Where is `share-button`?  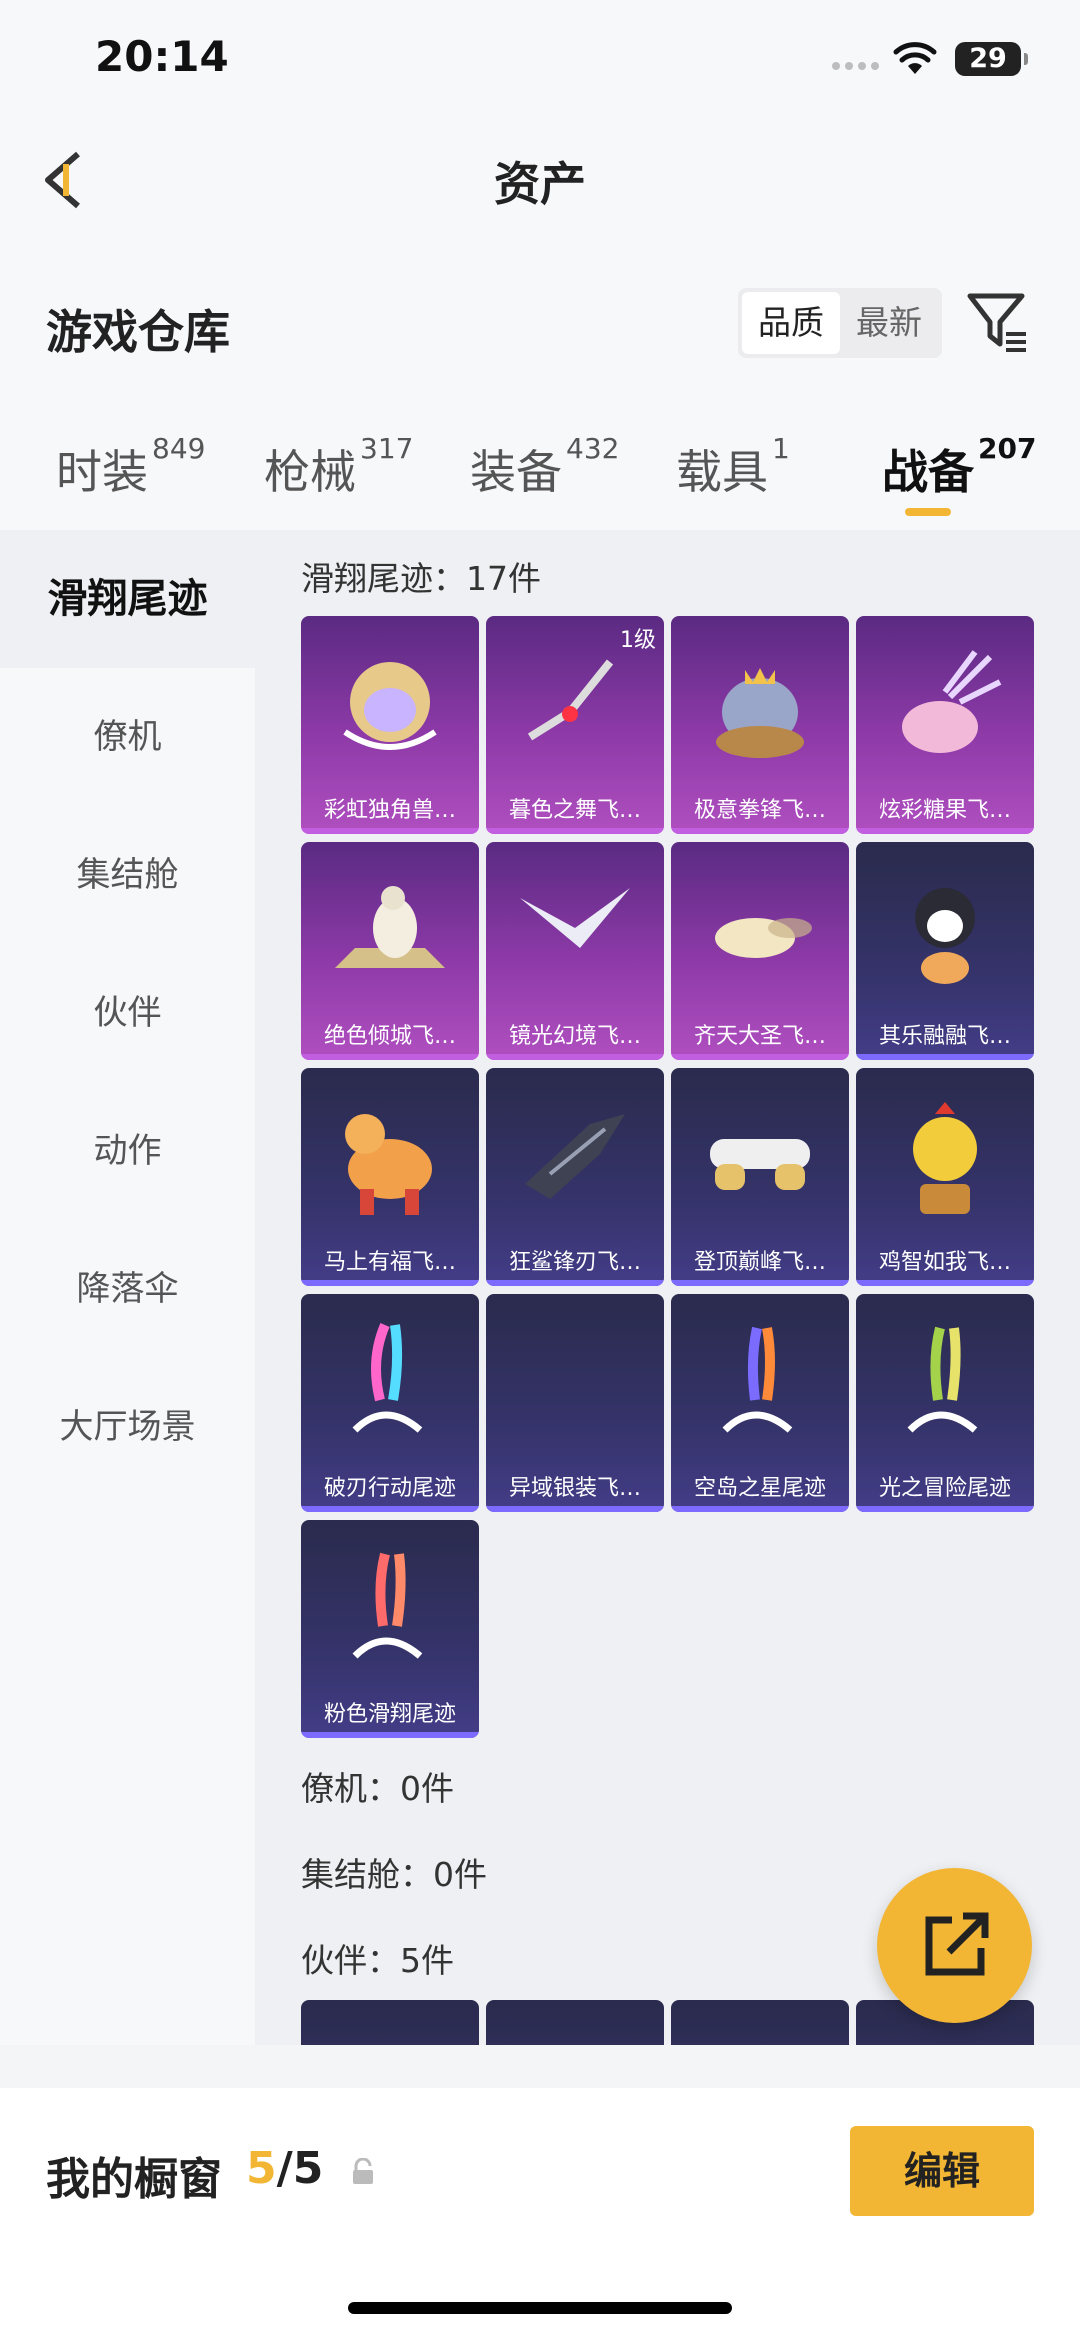
share-button is located at coordinates (954, 1945).